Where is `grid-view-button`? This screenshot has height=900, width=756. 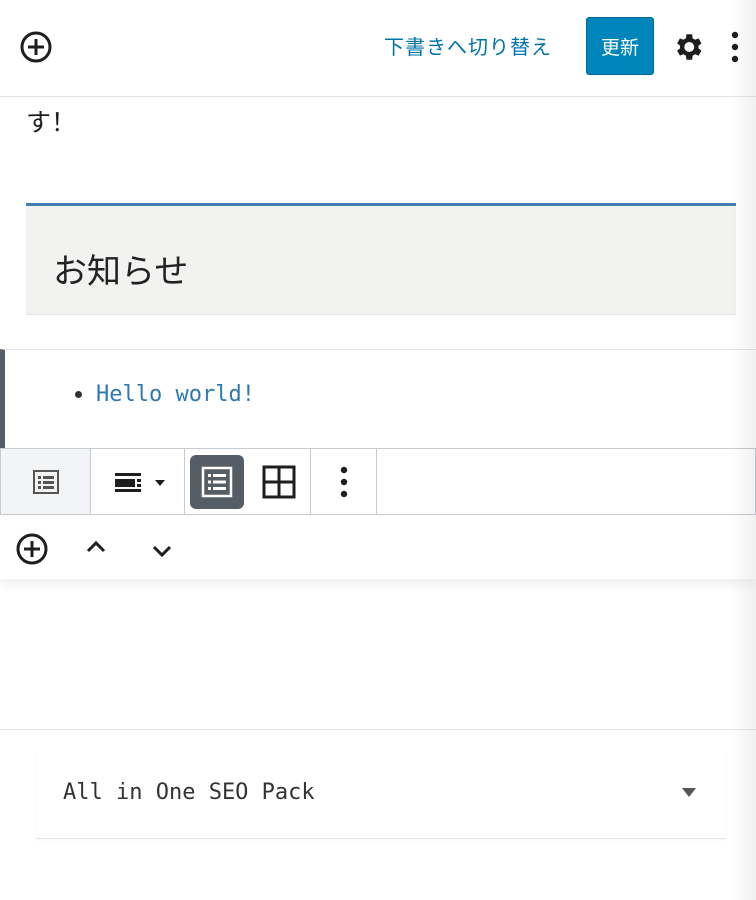 grid-view-button is located at coordinates (279, 482).